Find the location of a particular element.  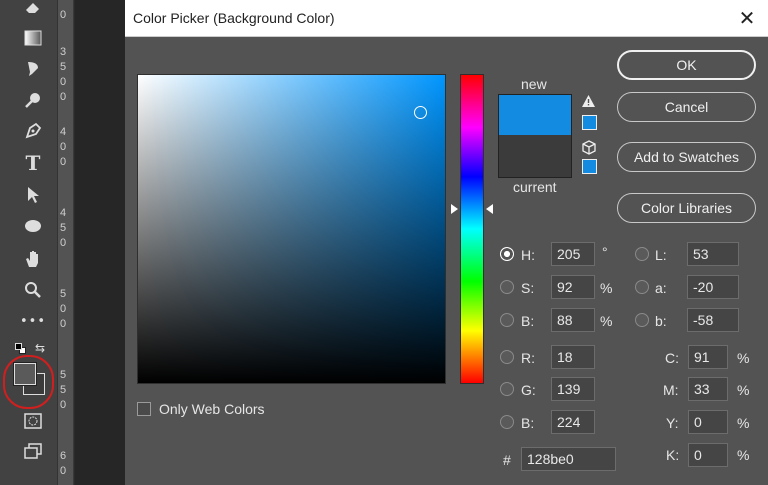

current-color-swatch is located at coordinates (535, 156).